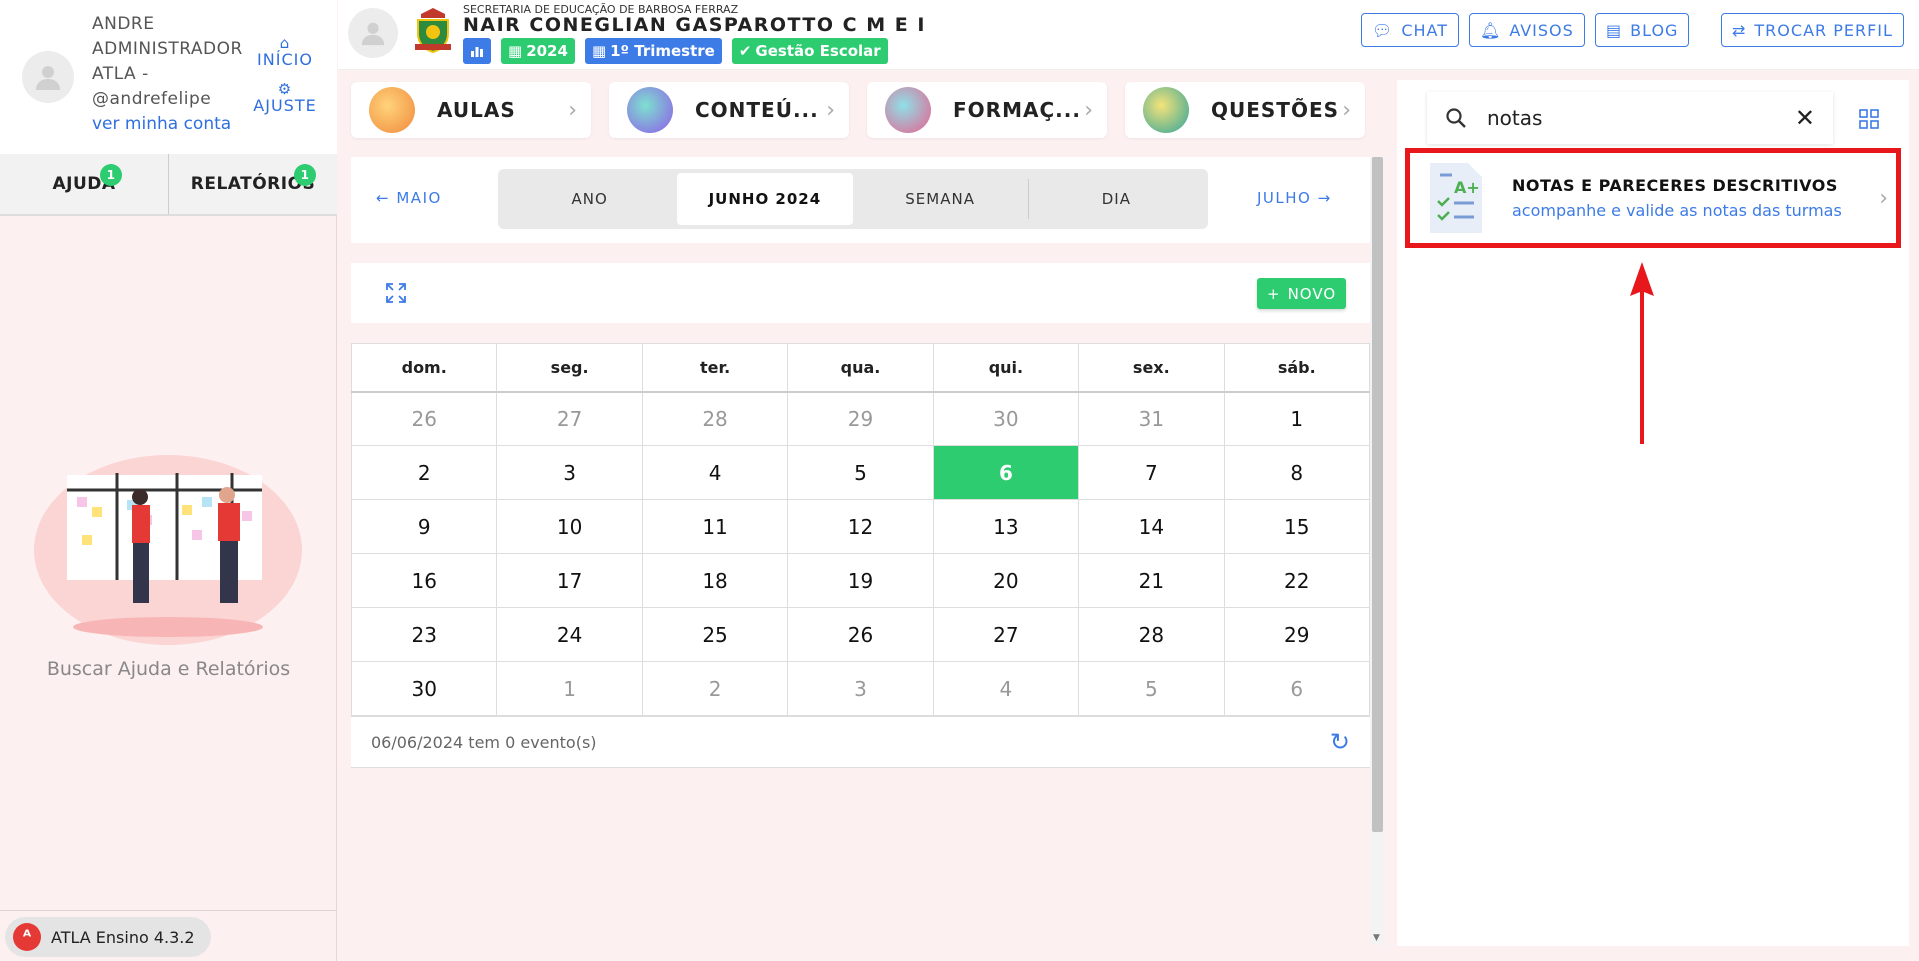  I want to click on management-chip: ✔ Gestão Escolar, so click(809, 51).